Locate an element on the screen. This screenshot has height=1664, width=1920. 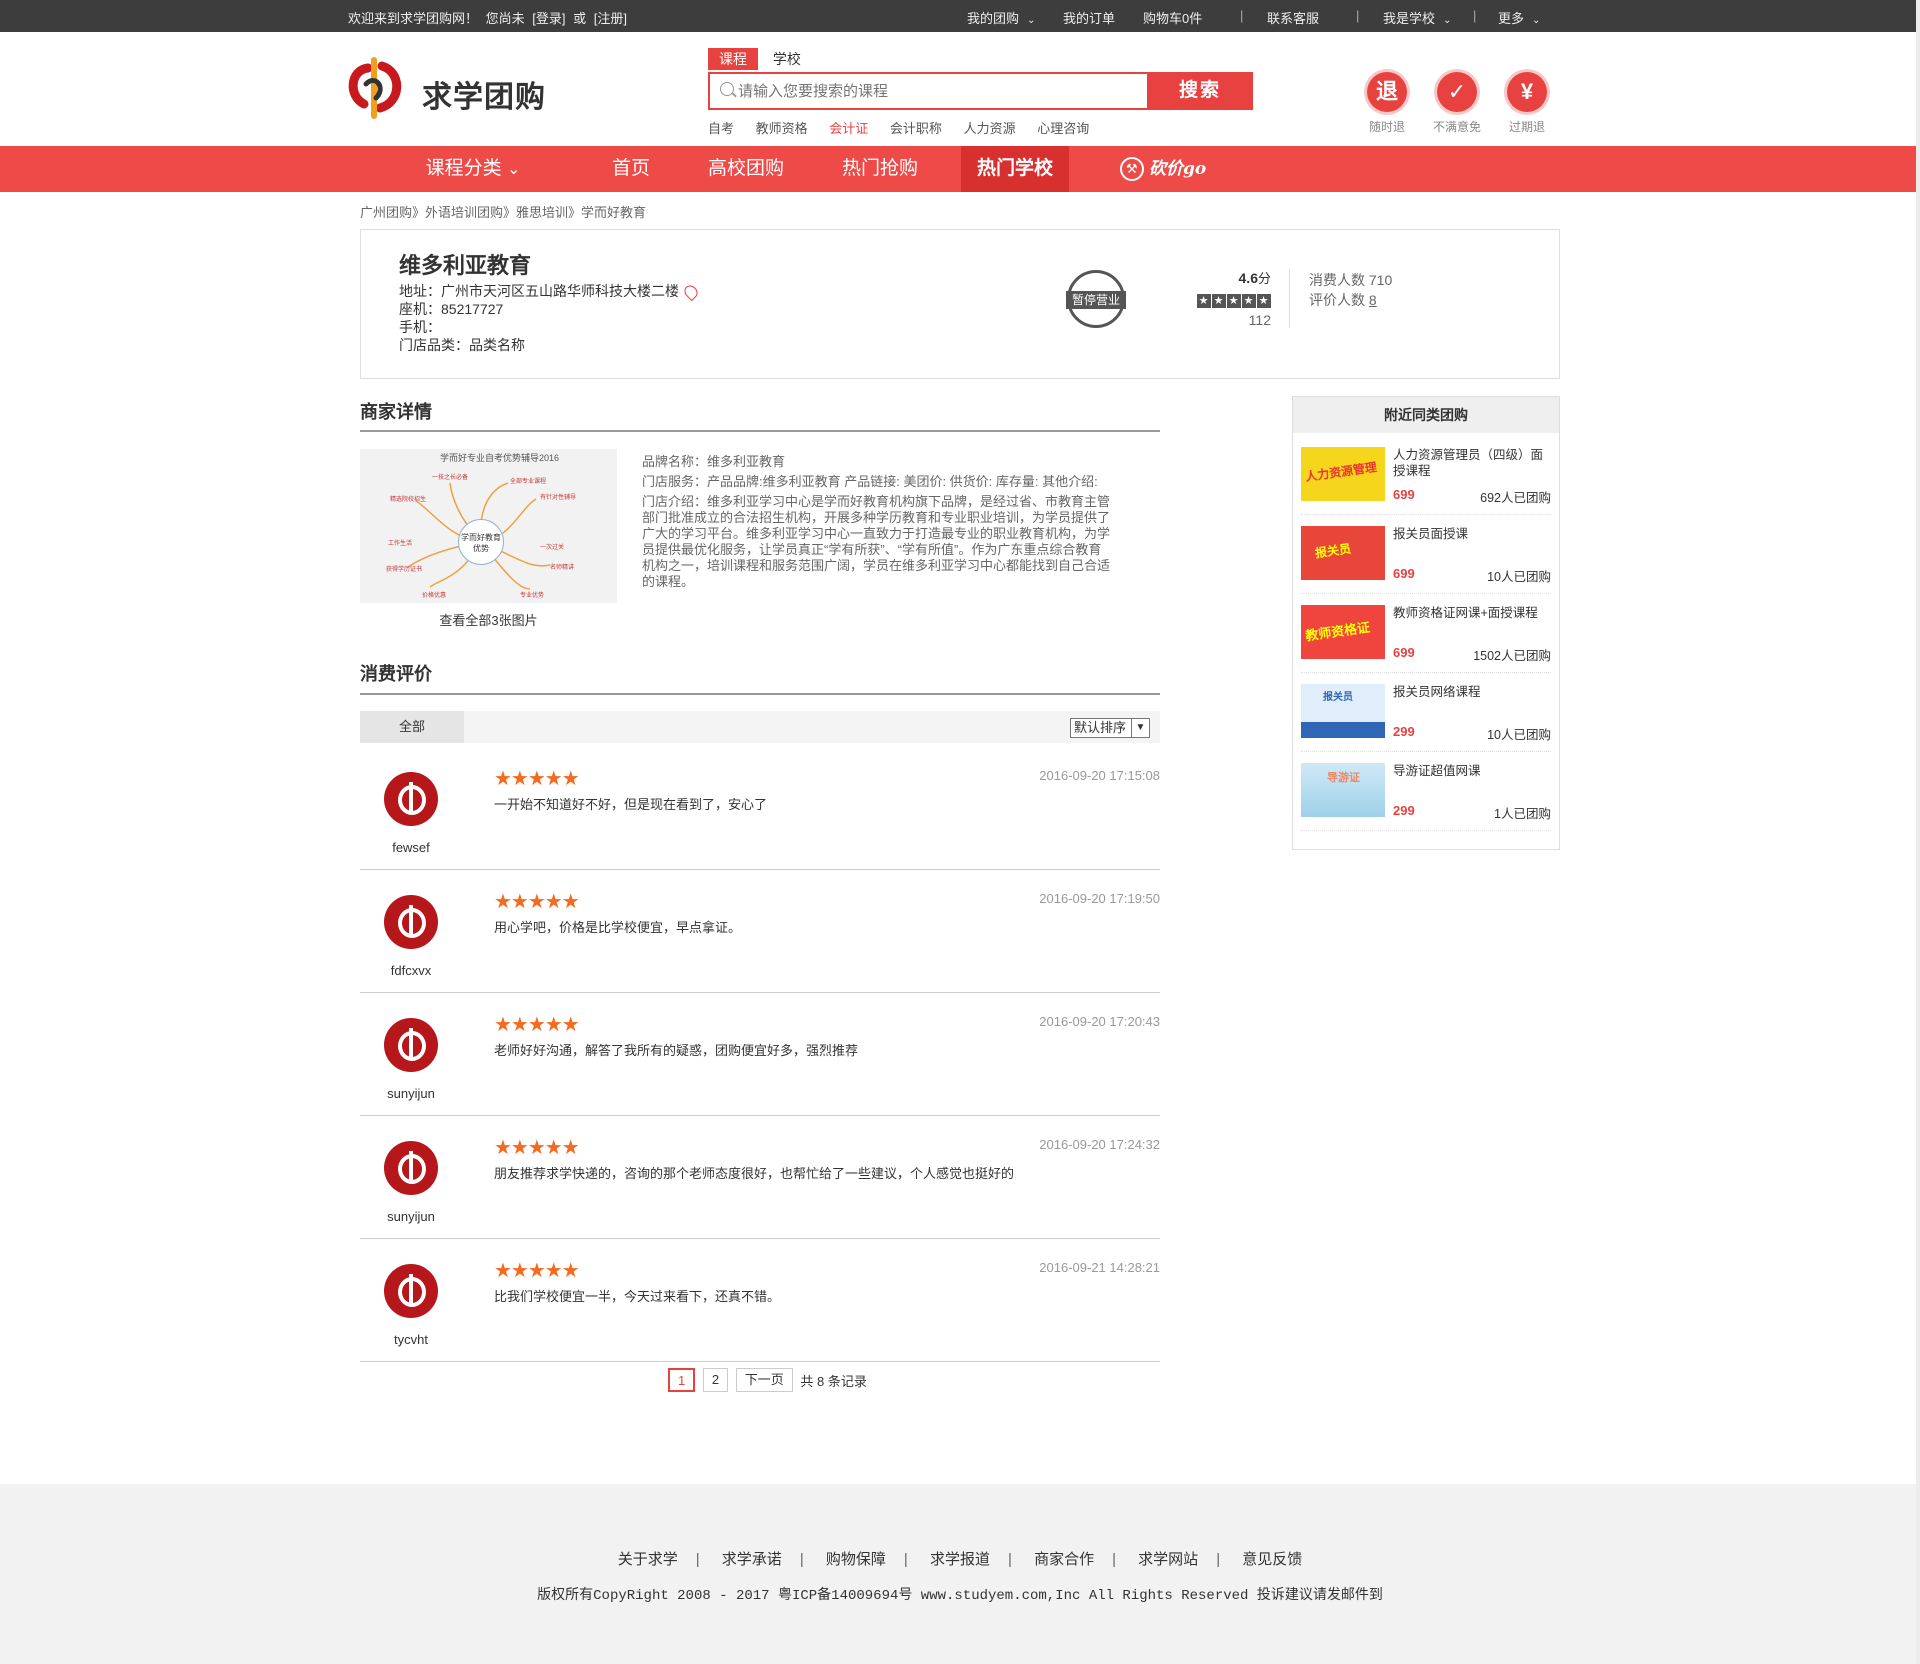
filter-all-tab: 全部 is located at coordinates (412, 727).